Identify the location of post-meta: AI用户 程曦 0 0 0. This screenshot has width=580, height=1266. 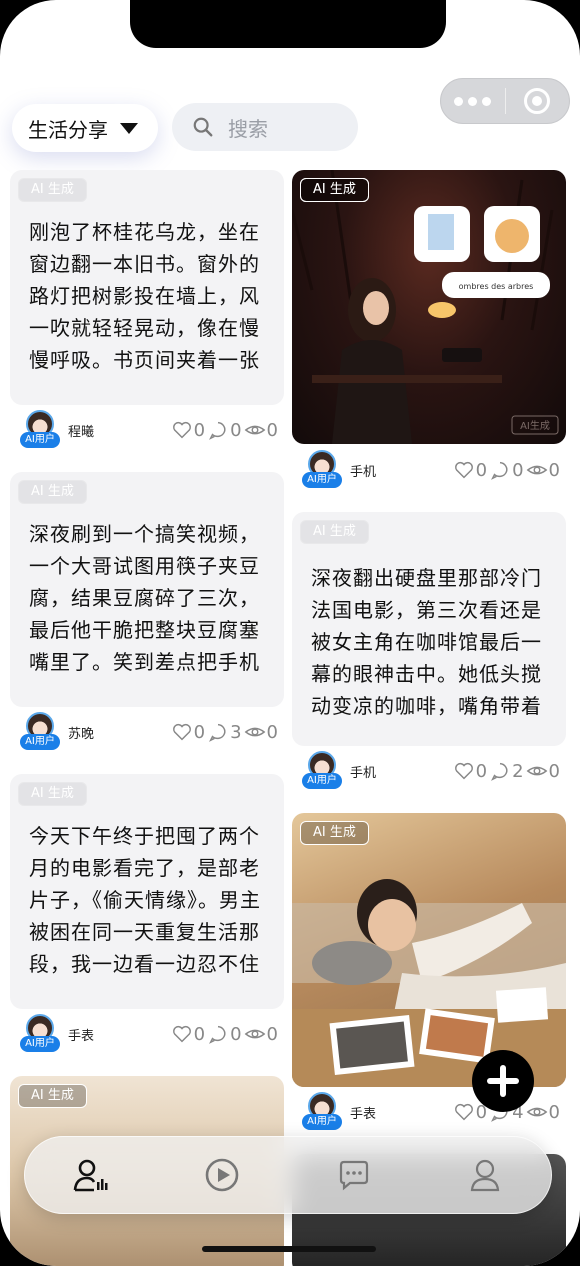
(149, 430).